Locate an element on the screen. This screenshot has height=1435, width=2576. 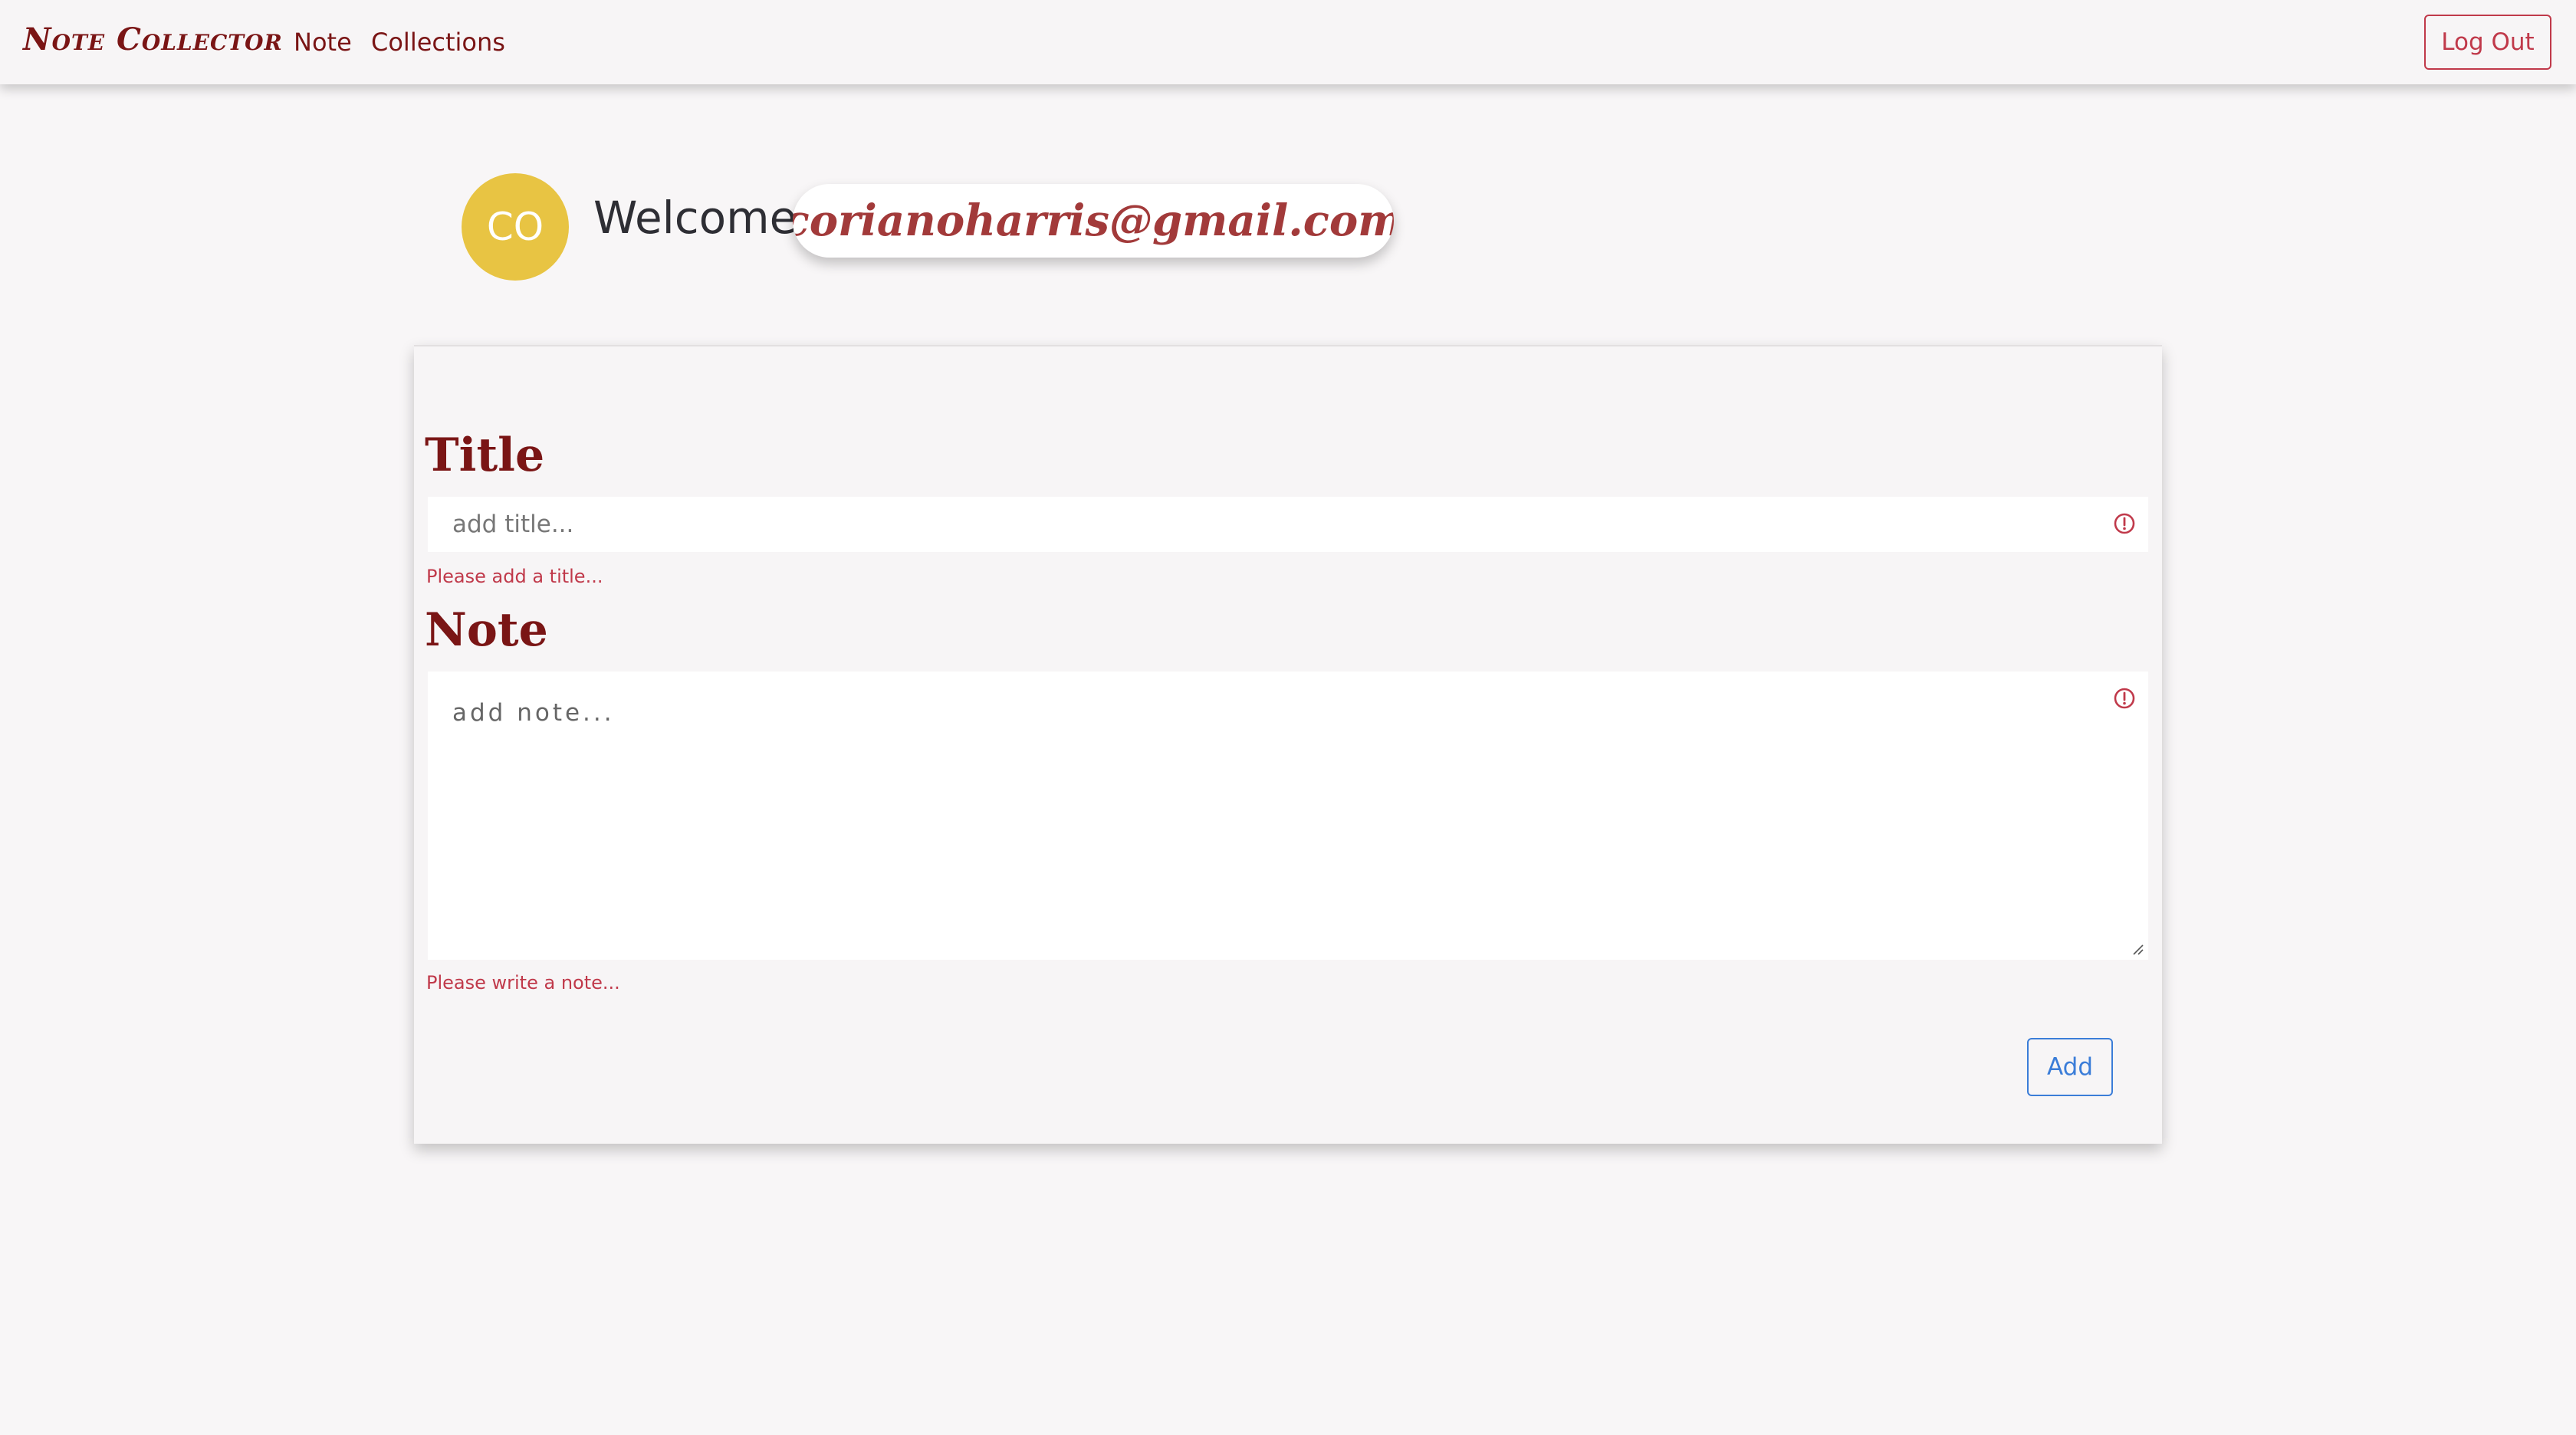
note-heading: Note is located at coordinates (487, 630).